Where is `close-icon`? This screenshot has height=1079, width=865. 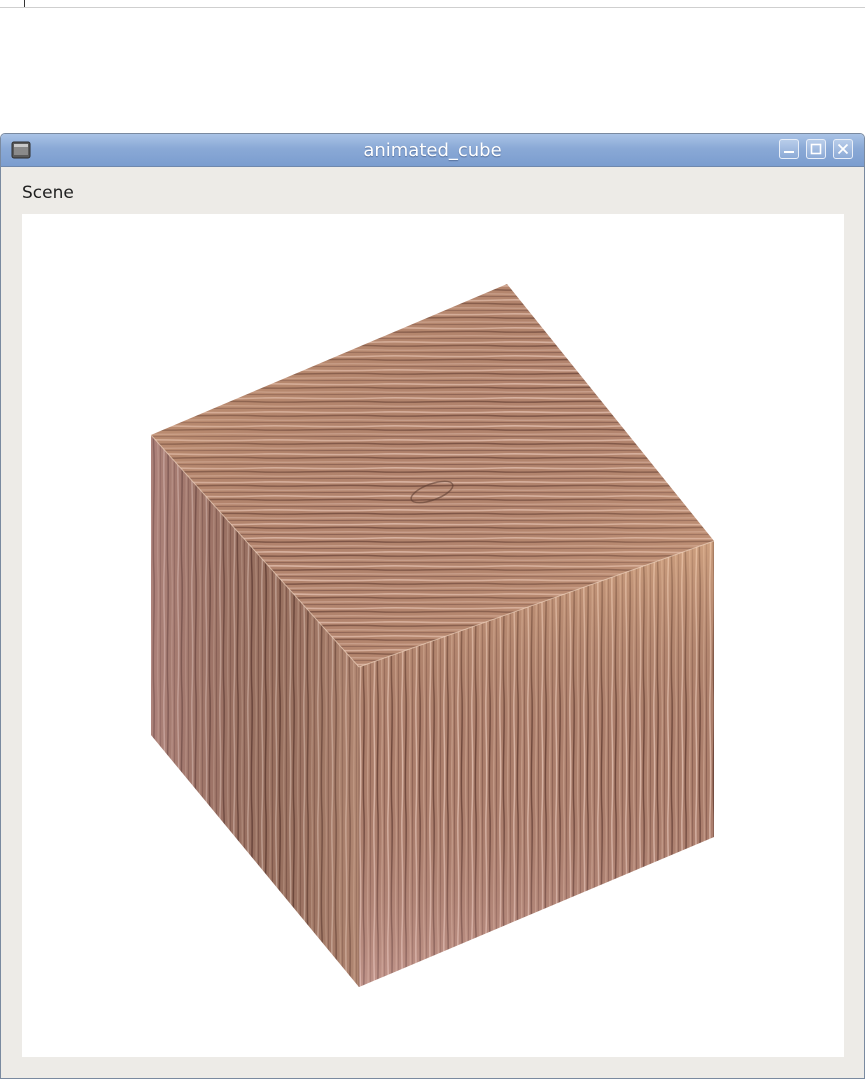 close-icon is located at coordinates (843, 149).